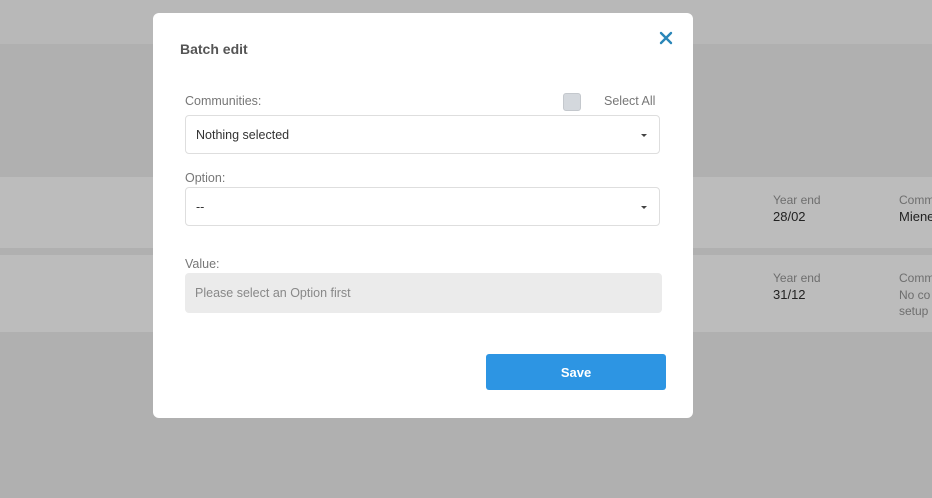 This screenshot has width=932, height=498. What do you see at coordinates (629, 101) in the screenshot?
I see `select-all-label: Select All` at bounding box center [629, 101].